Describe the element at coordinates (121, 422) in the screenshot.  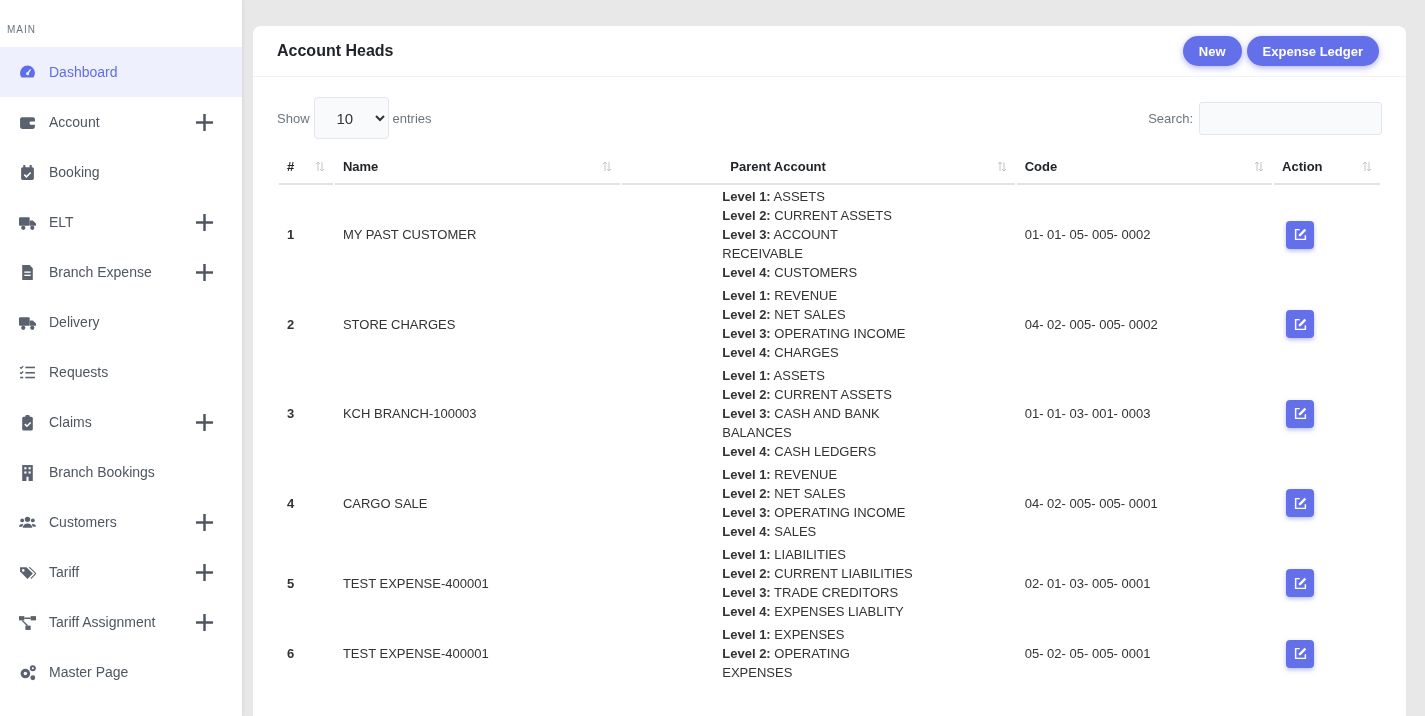
I see `sidebar-item: Claims` at that location.